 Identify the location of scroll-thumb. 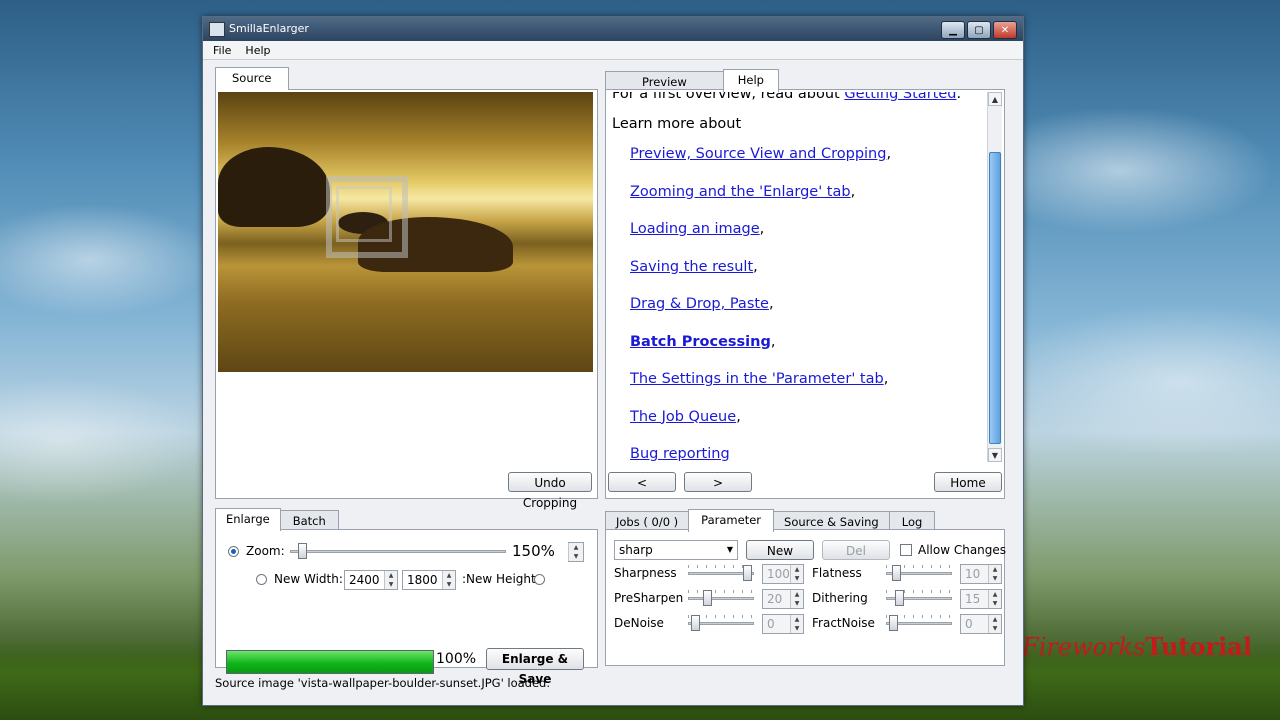
(995, 298).